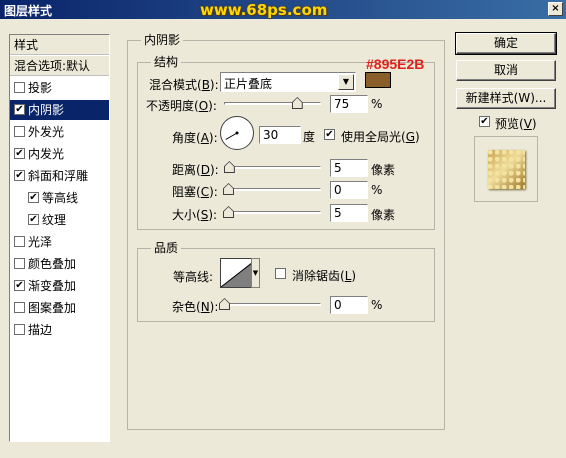  Describe the element at coordinates (228, 212) in the screenshot. I see `size-slider-thumb` at that location.